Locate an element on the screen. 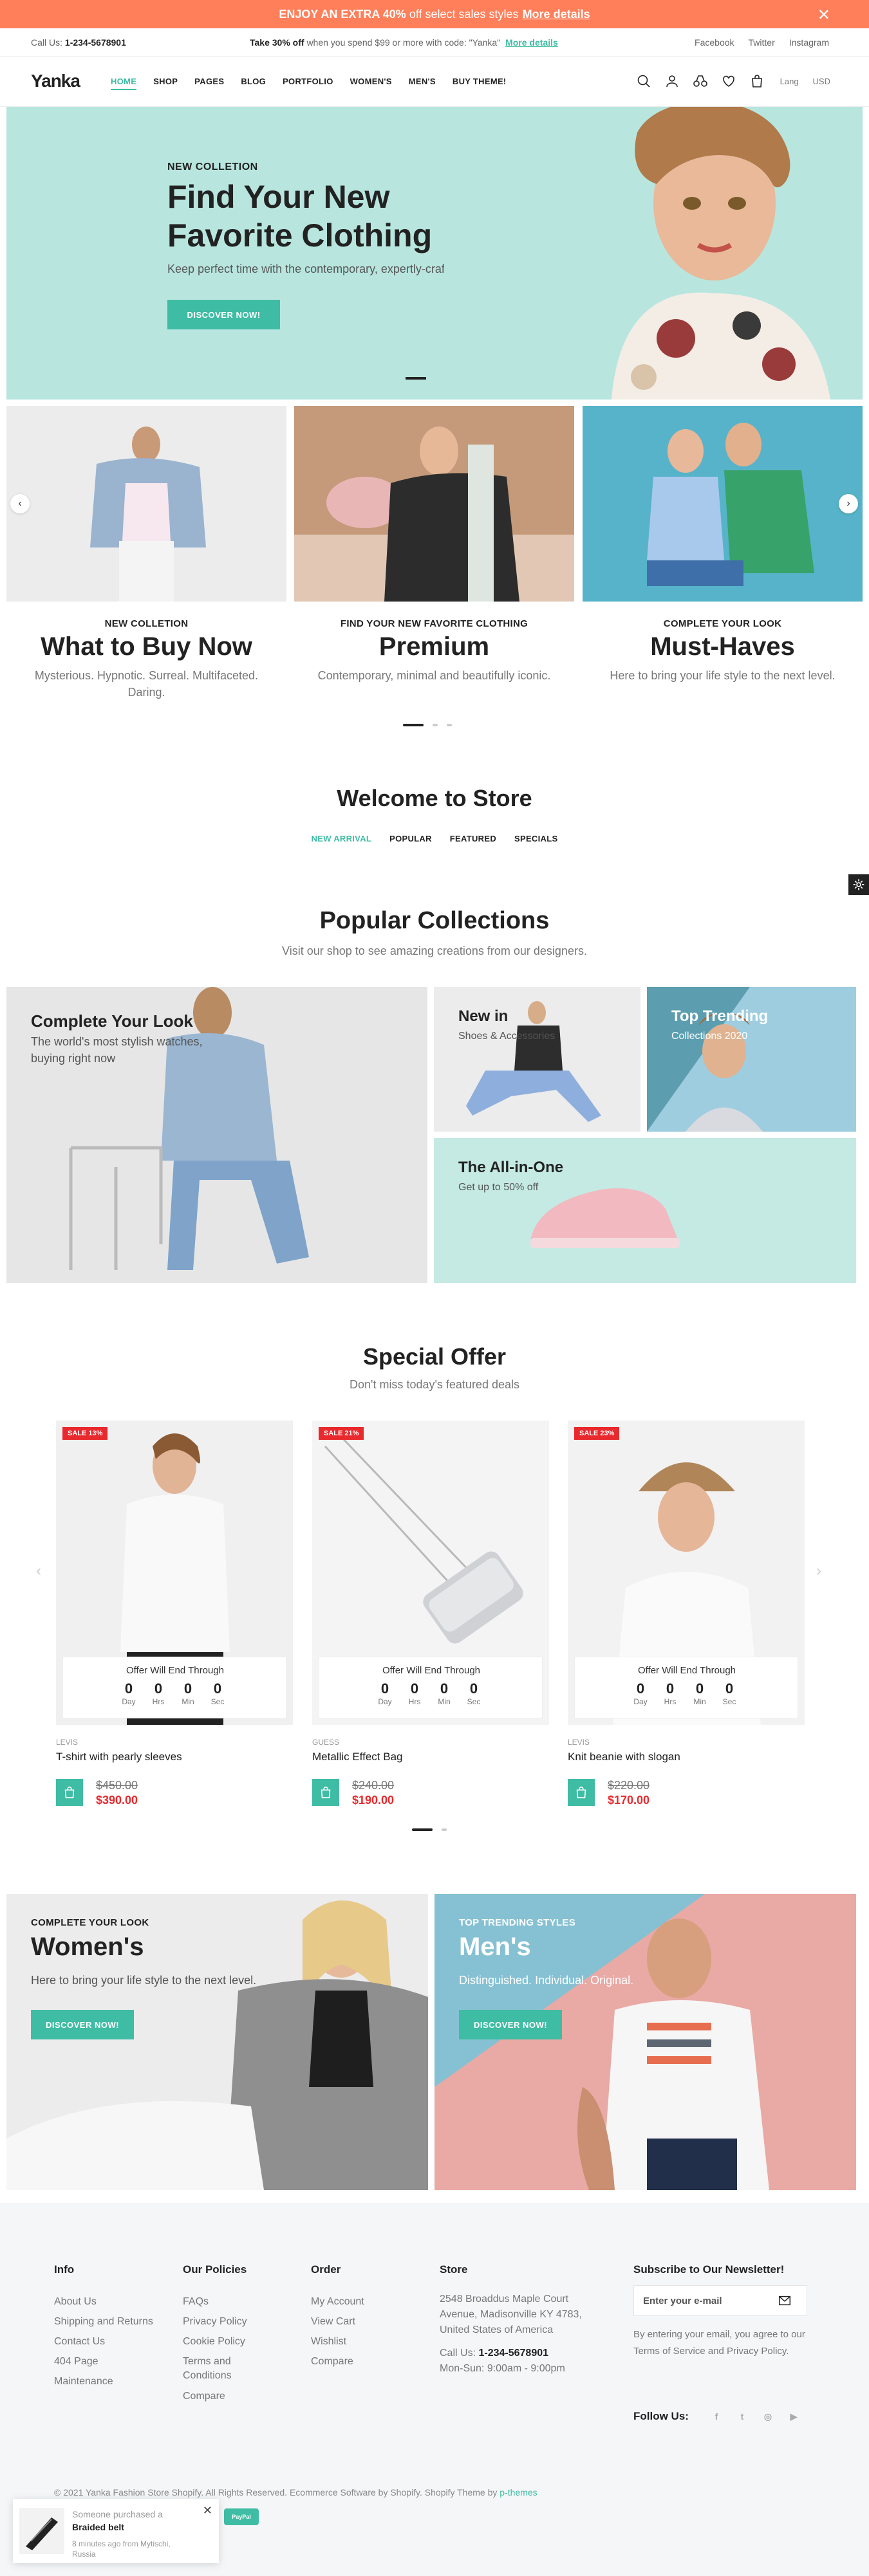  timer-unit: 0 Sec is located at coordinates (729, 1693).